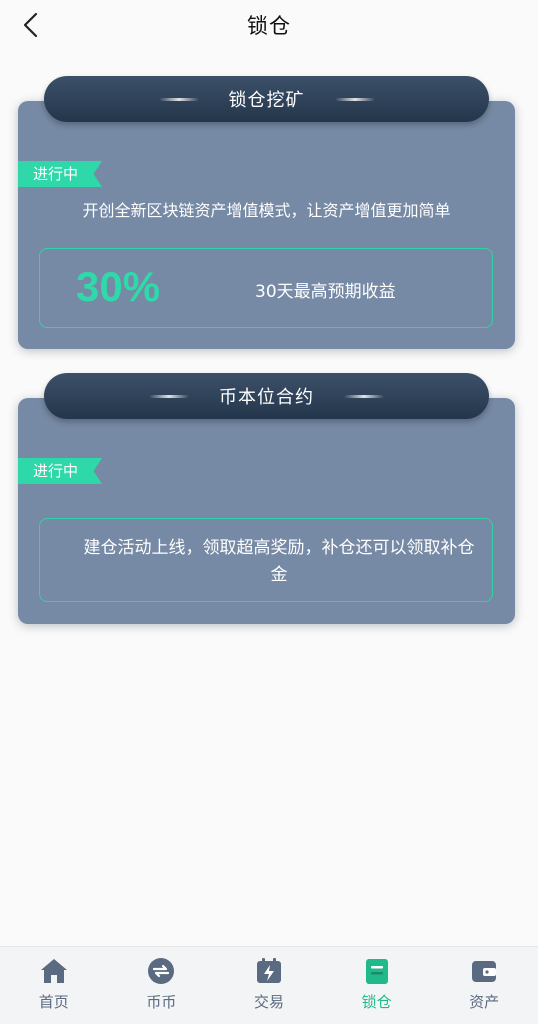 This screenshot has height=1024, width=538. What do you see at coordinates (162, 985) in the screenshot?
I see `nav-item-spot: 币币` at bounding box center [162, 985].